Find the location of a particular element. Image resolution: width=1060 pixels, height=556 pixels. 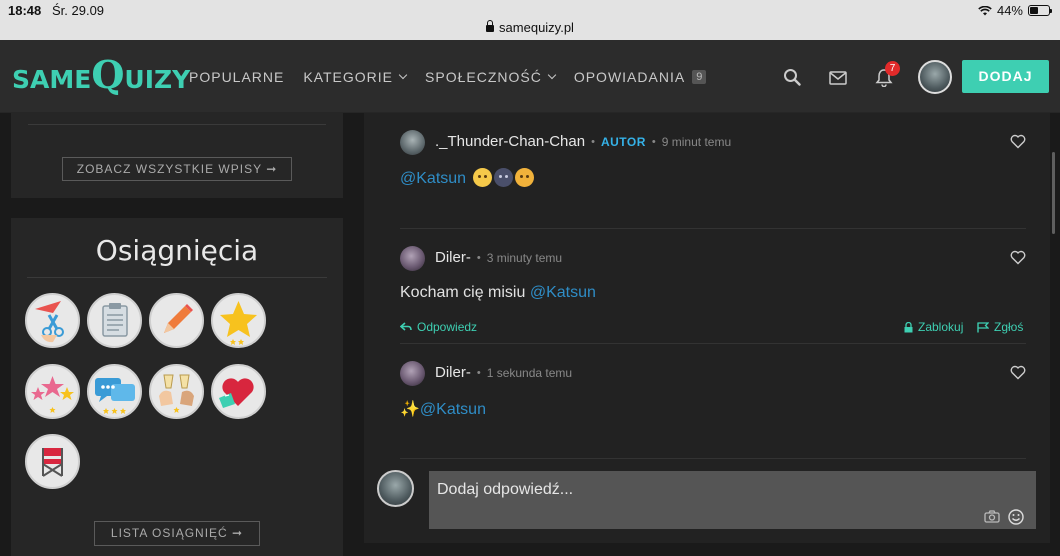

achievements-title: Osiągnięcia is located at coordinates (177, 250).